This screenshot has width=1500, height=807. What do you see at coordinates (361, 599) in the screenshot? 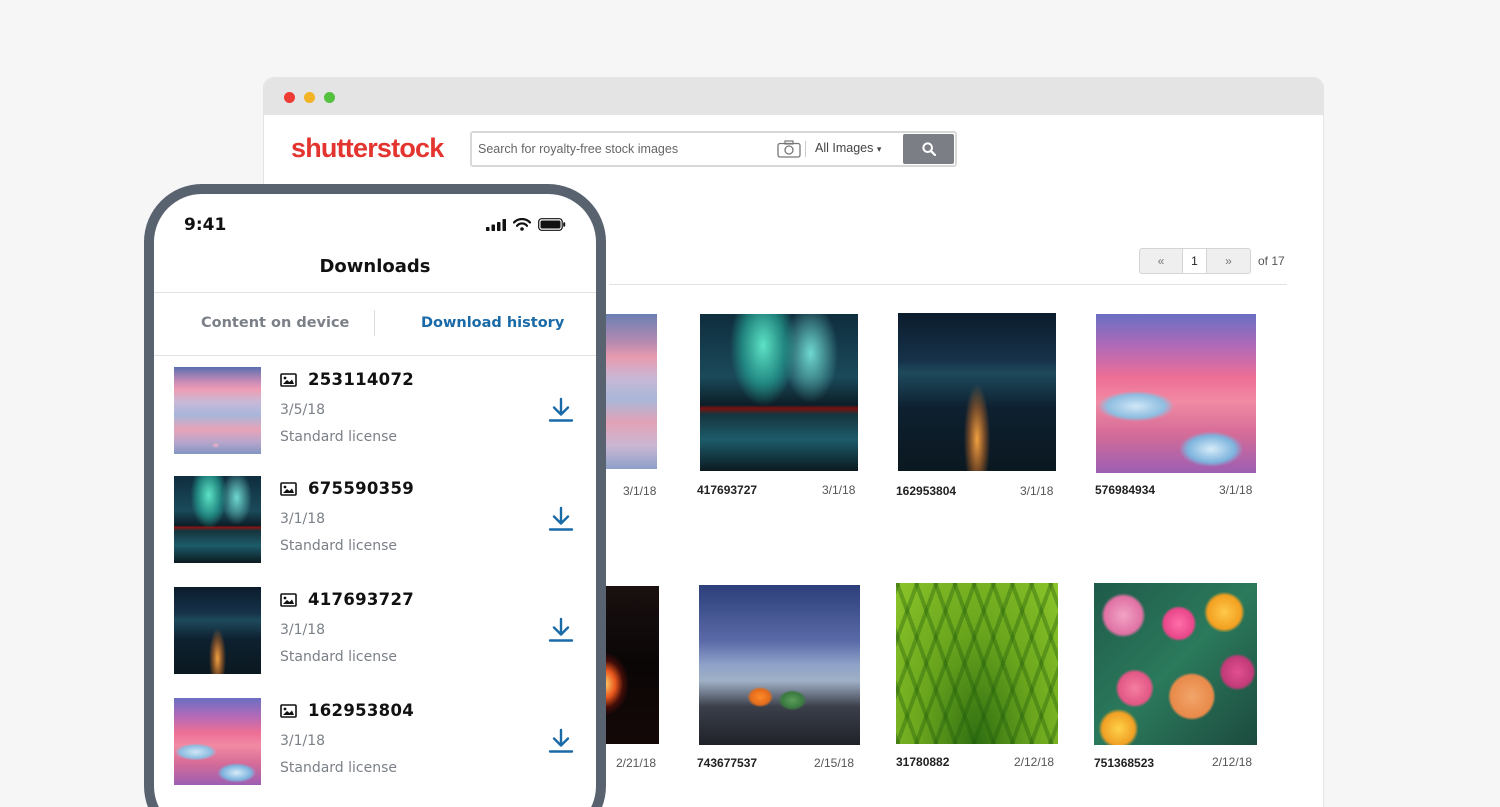
I see `item-id: 417693727` at bounding box center [361, 599].